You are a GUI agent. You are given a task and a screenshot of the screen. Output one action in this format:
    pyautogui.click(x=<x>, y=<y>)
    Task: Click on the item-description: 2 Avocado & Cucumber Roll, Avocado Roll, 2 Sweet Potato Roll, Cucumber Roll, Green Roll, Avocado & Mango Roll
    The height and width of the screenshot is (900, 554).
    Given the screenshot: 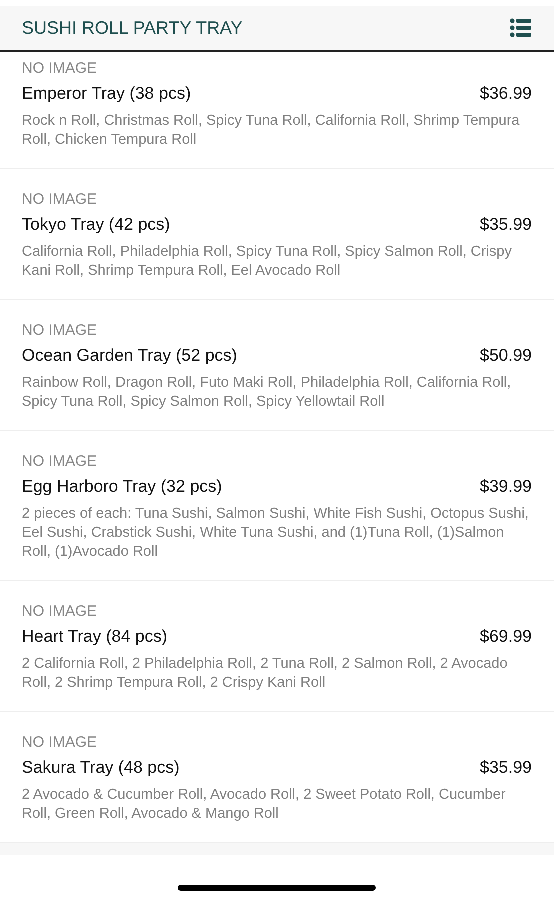 What is the action you would take?
    pyautogui.click(x=264, y=805)
    